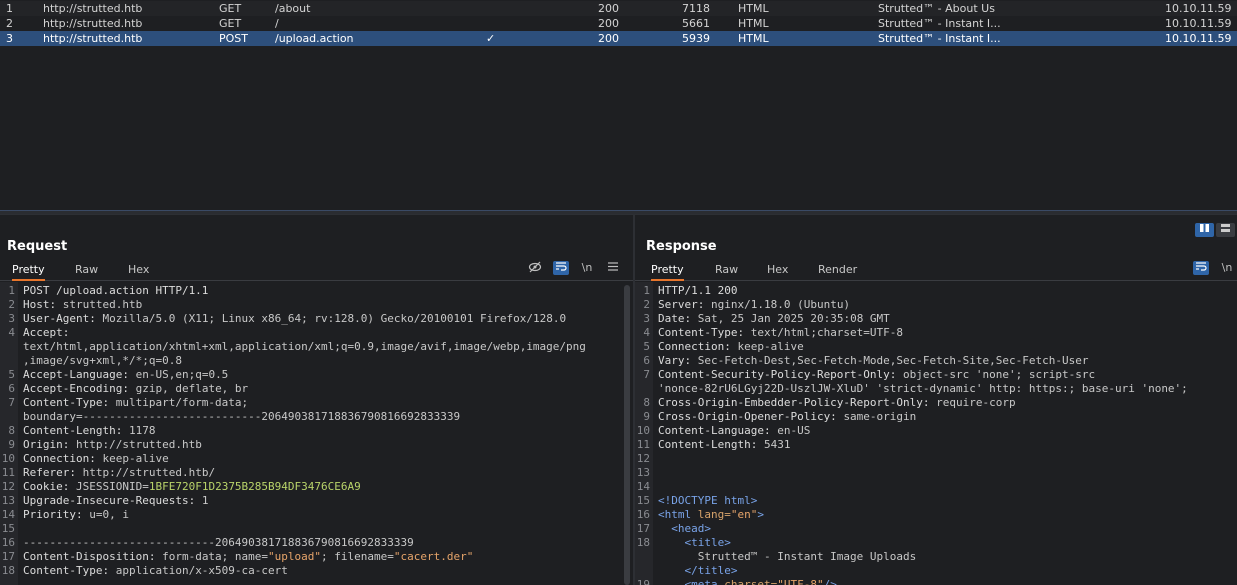  Describe the element at coordinates (643, 430) in the screenshot. I see `line-number: 10` at that location.